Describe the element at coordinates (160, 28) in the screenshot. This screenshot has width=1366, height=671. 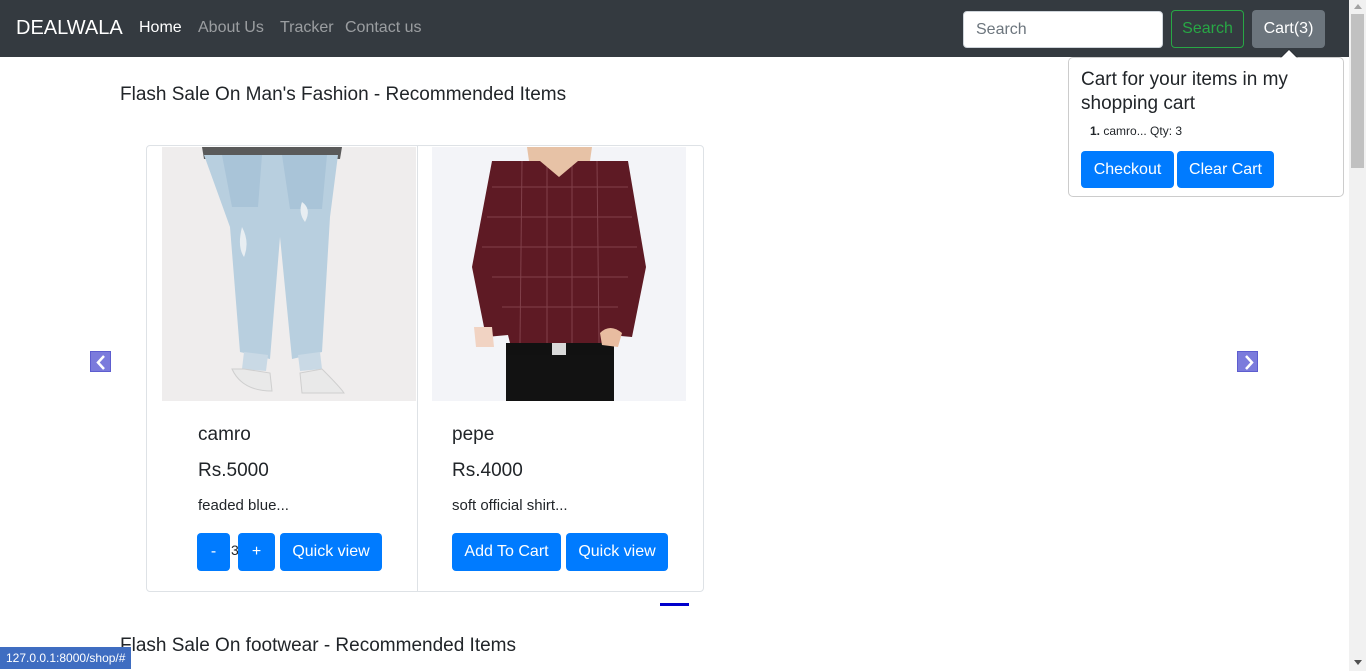
I see `nav-home: Home` at that location.